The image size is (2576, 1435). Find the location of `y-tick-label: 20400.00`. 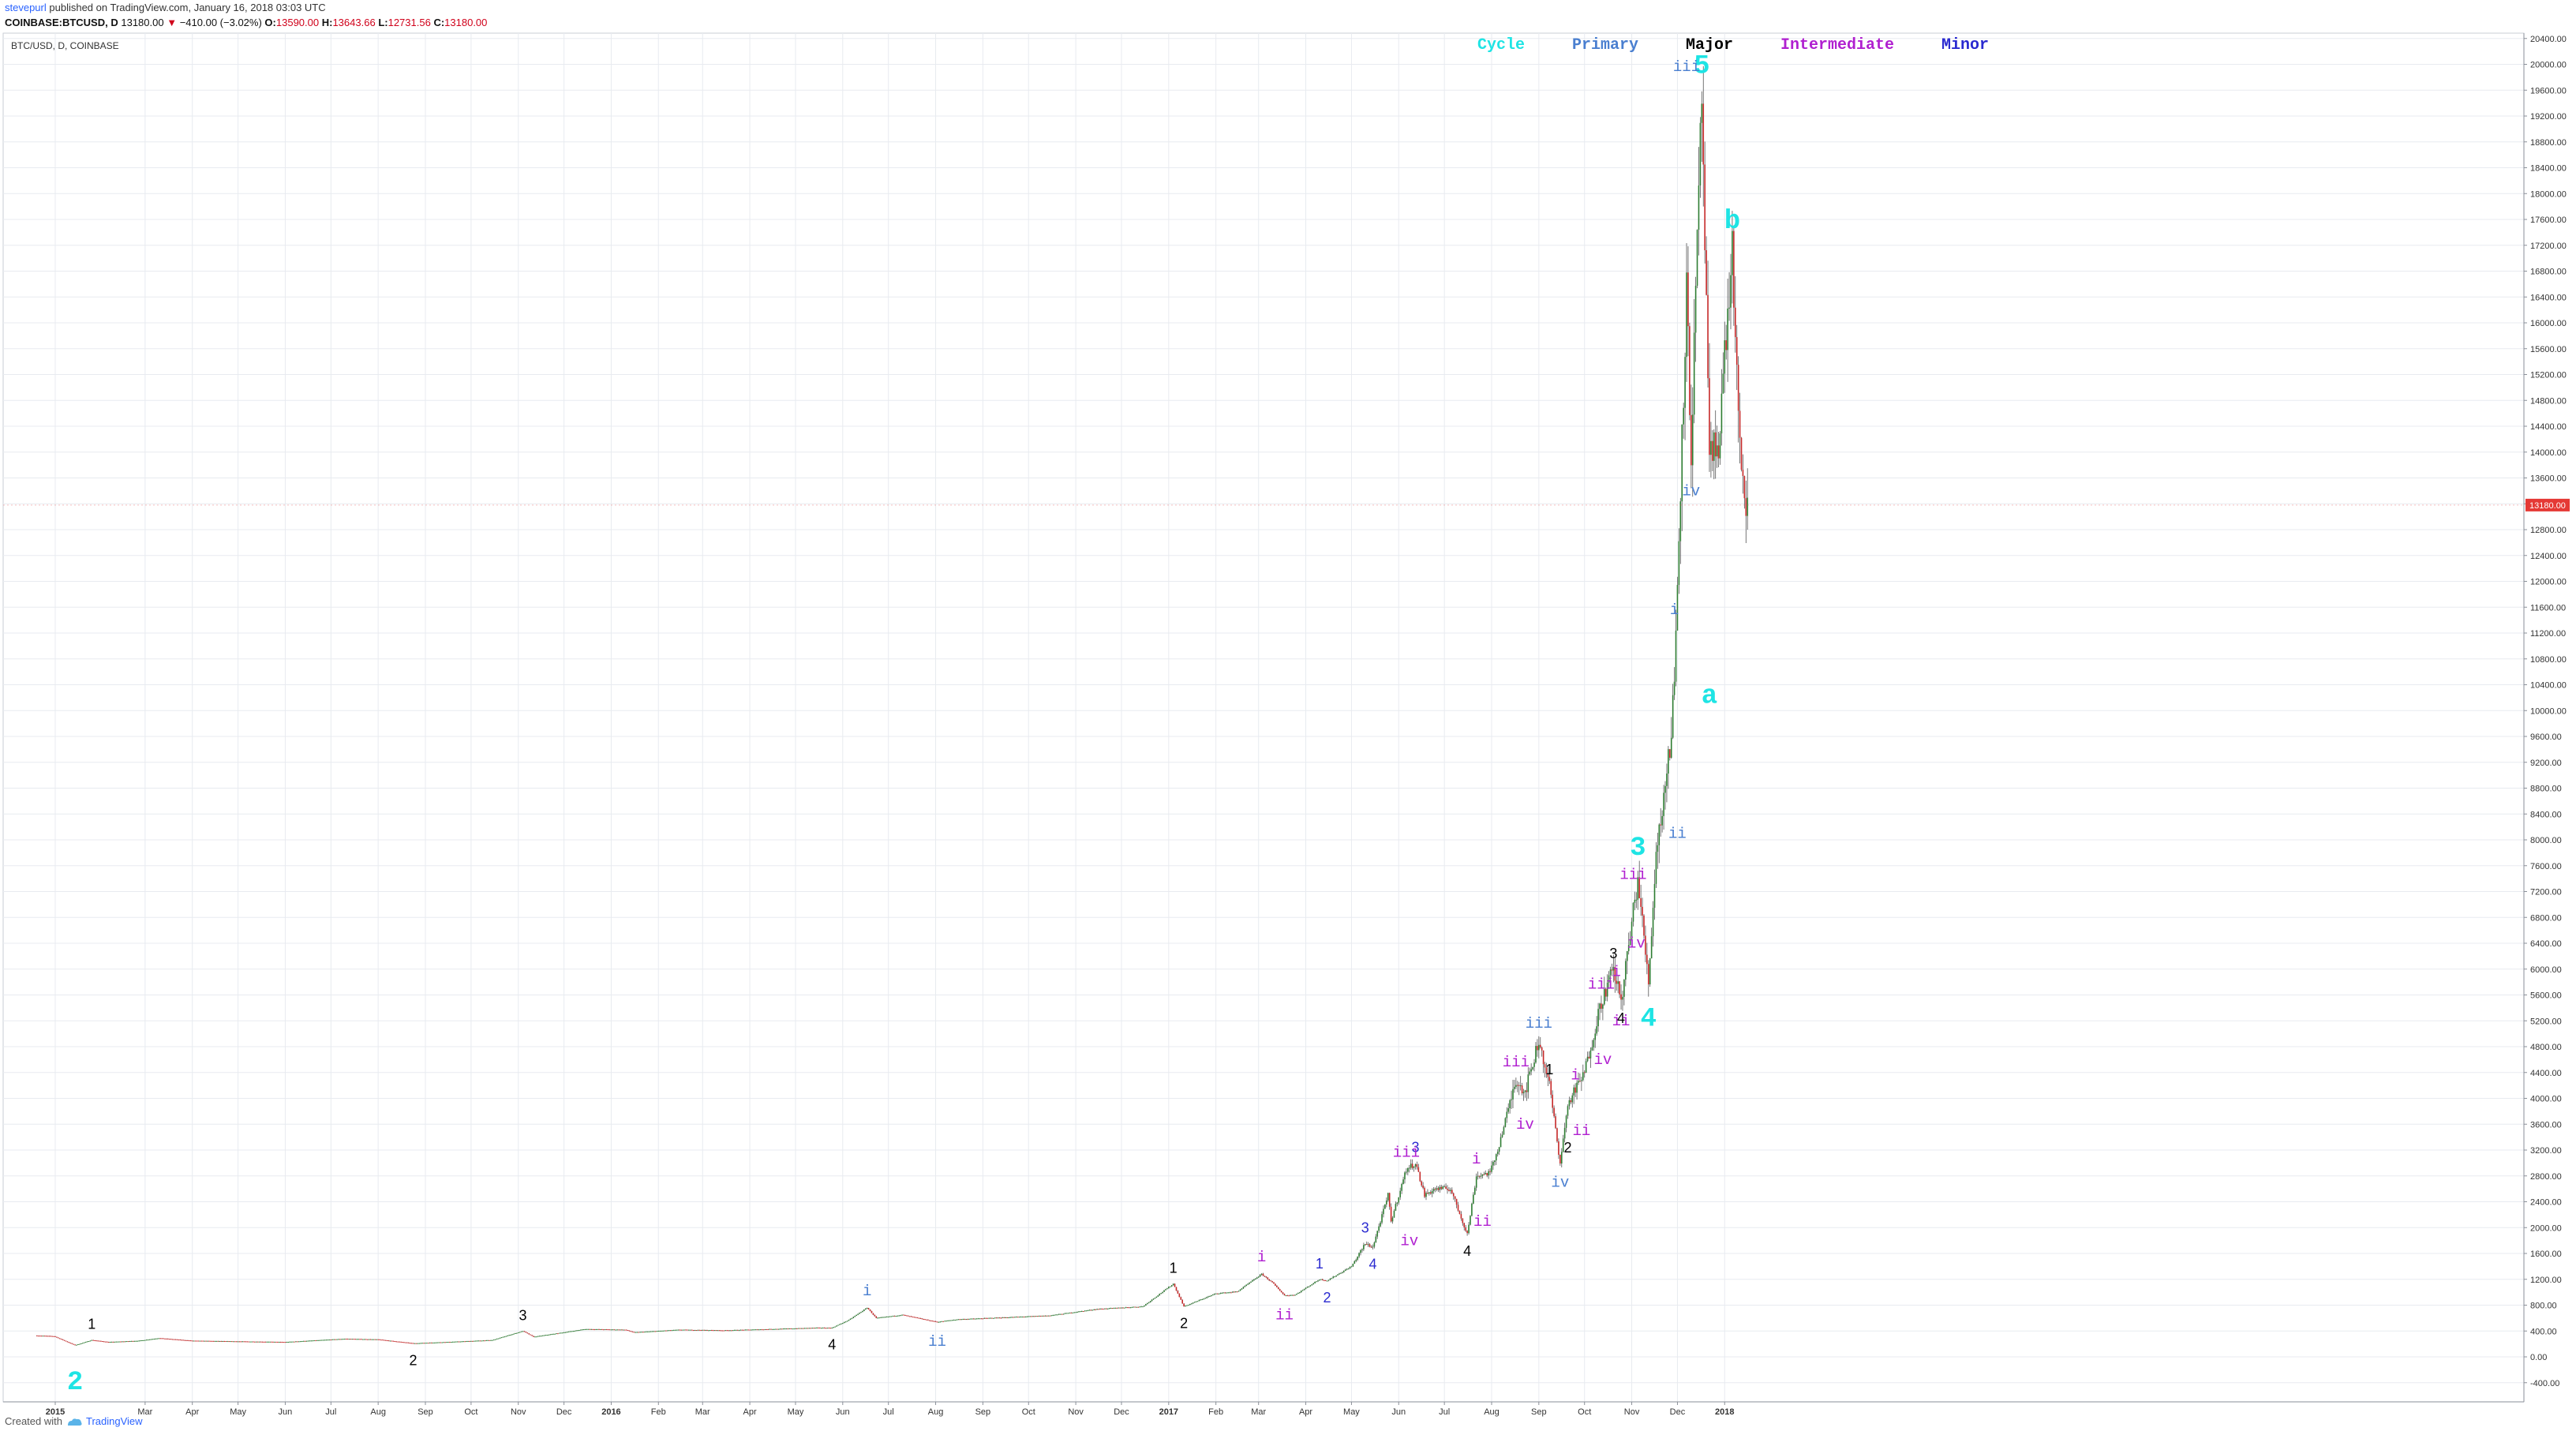

y-tick-label: 20400.00 is located at coordinates (2548, 39).